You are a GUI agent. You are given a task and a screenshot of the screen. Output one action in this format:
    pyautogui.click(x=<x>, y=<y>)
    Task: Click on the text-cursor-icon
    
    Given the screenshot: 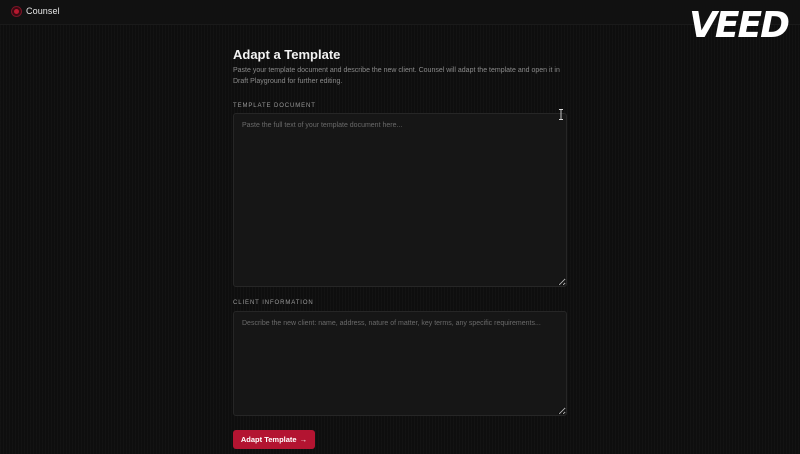 What is the action you would take?
    pyautogui.click(x=561, y=114)
    